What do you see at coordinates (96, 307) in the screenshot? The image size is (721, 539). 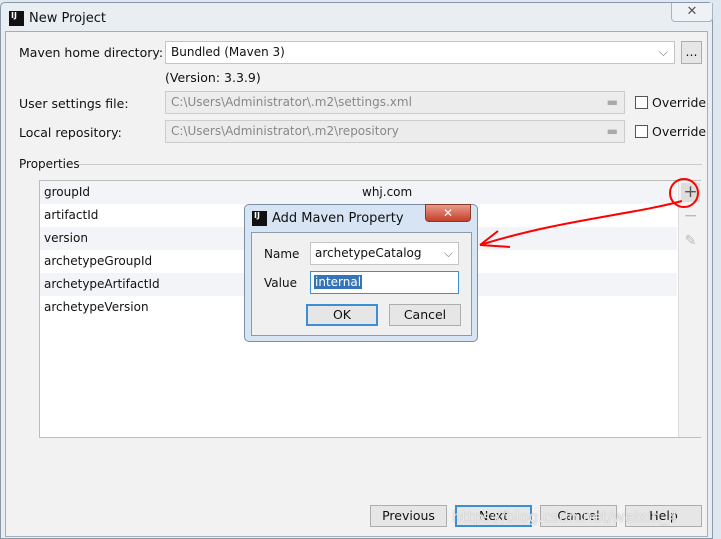 I see `property-key: archetypeVersion` at bounding box center [96, 307].